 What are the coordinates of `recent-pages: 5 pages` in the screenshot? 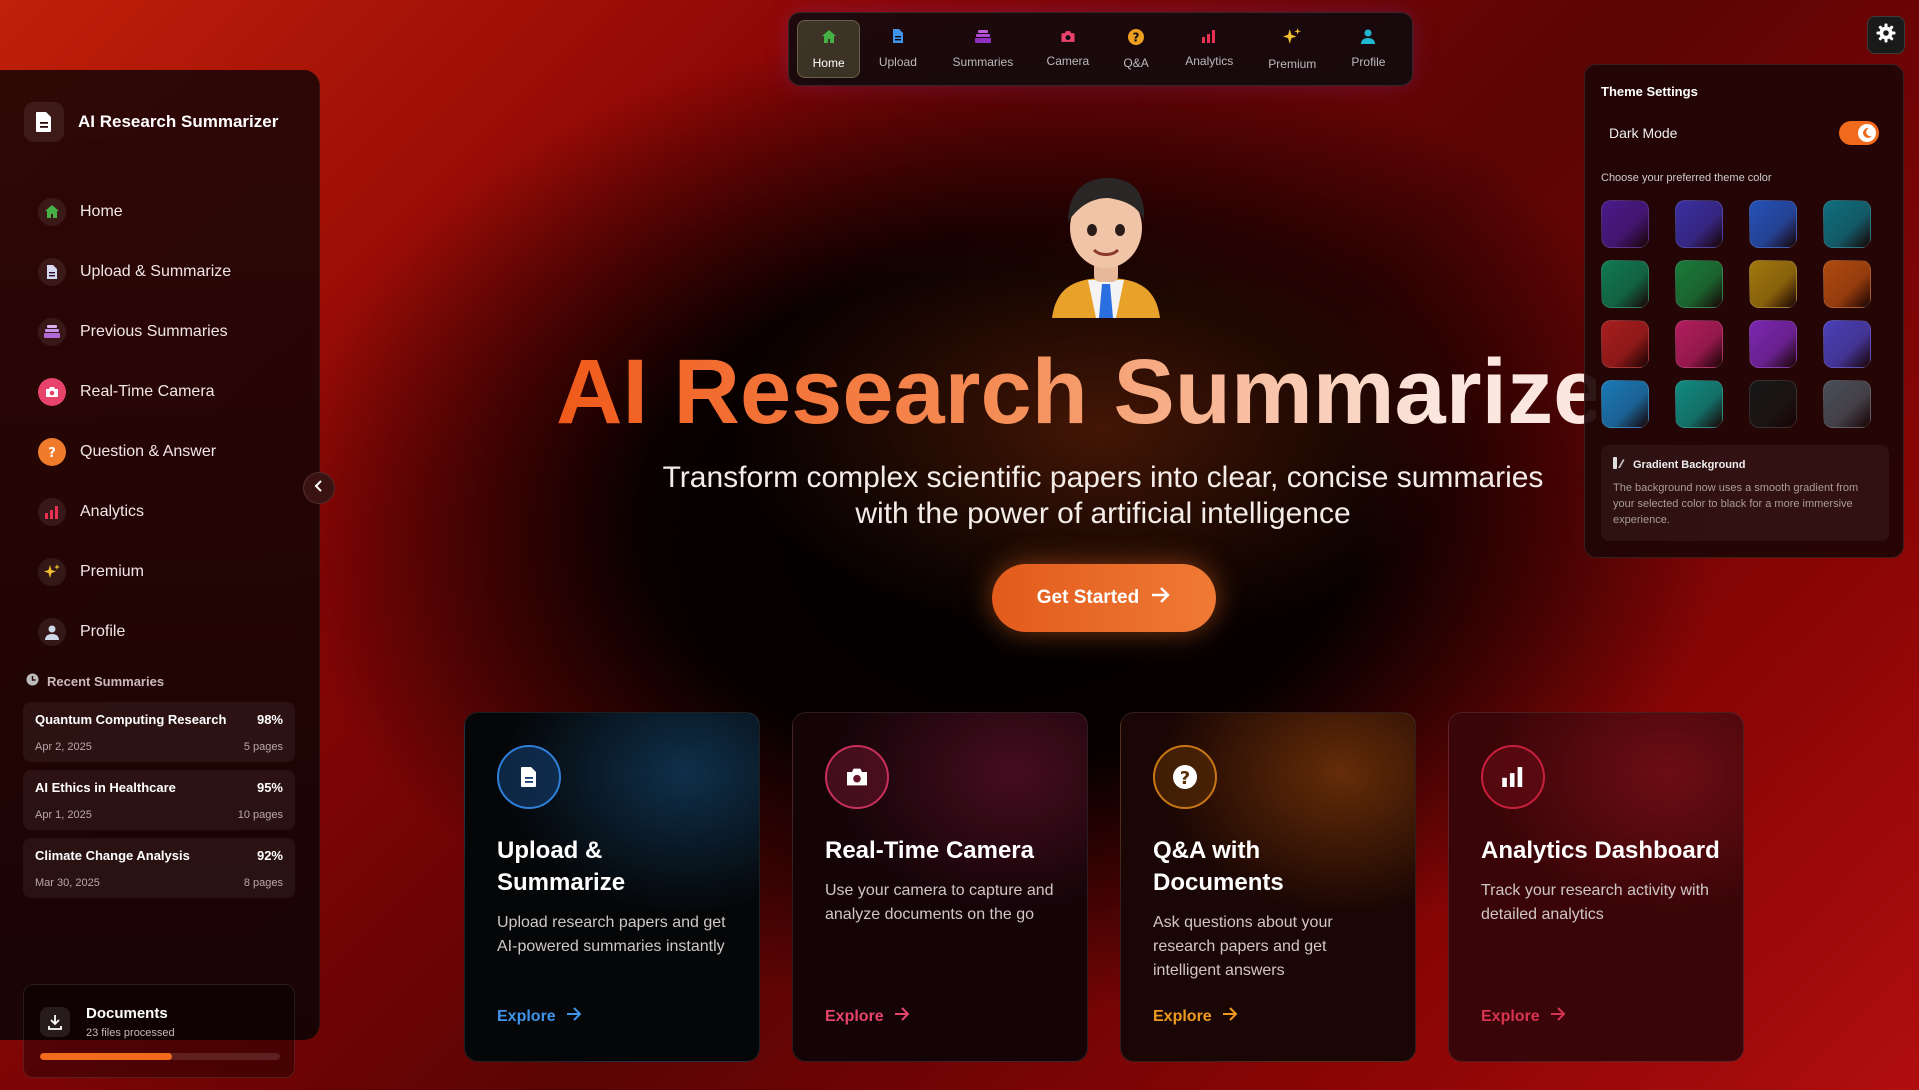 It's located at (263, 747).